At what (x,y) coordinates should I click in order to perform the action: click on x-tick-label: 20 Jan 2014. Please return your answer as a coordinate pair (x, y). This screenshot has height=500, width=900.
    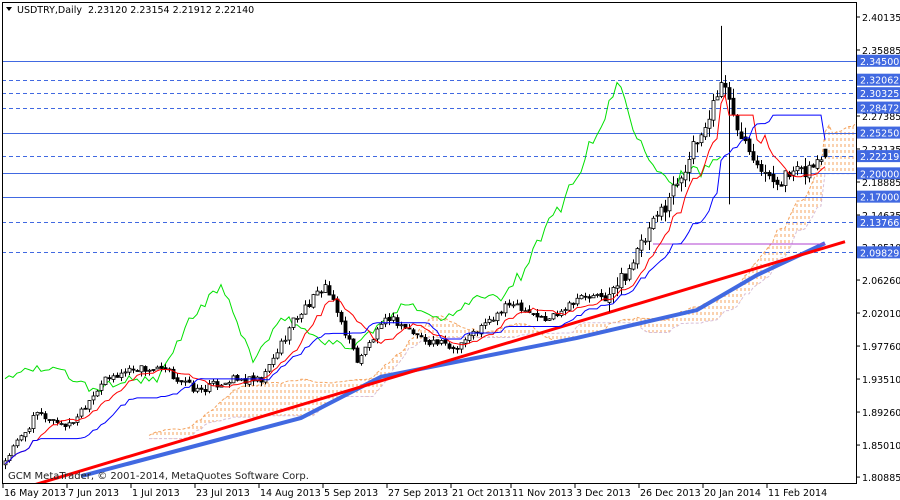
    Looking at the image, I should click on (732, 493).